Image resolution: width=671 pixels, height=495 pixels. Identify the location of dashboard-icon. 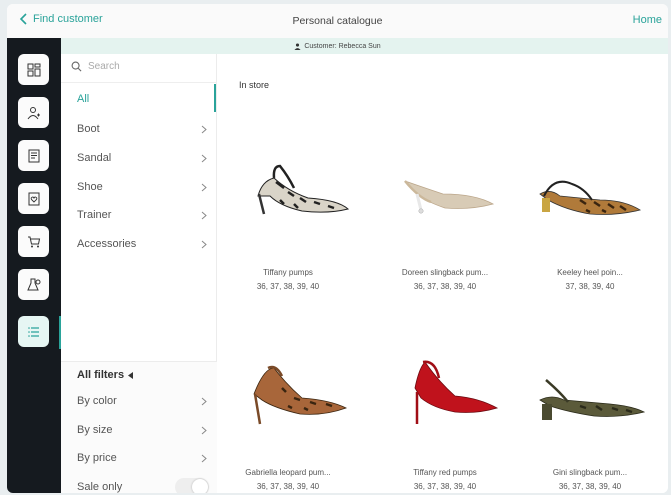
(33, 69).